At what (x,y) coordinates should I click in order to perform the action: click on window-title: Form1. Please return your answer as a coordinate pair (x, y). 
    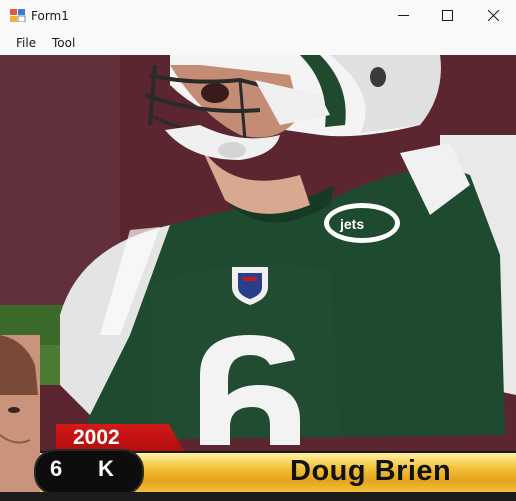
    Looking at the image, I should click on (50, 16).